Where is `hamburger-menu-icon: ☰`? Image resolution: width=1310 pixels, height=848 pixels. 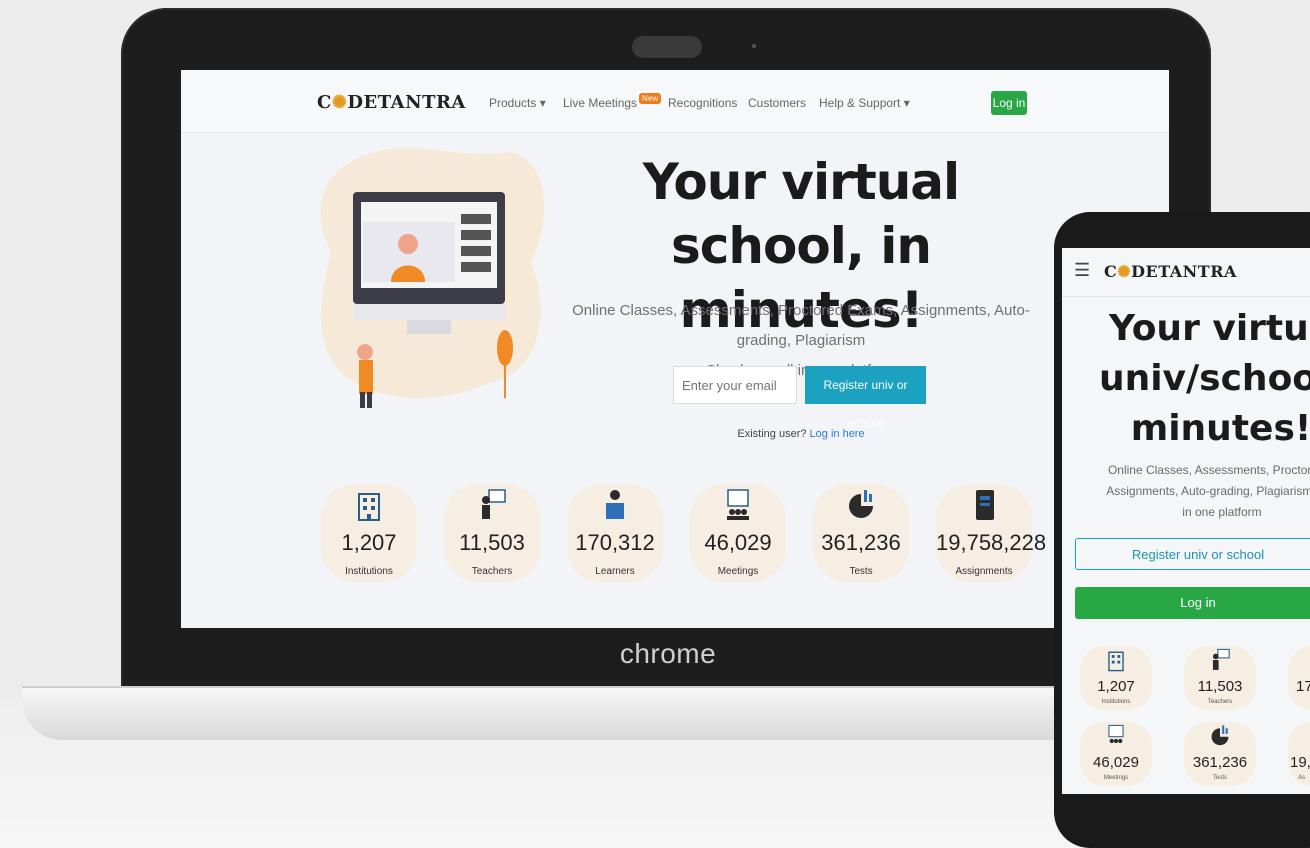 hamburger-menu-icon: ☰ is located at coordinates (1082, 270).